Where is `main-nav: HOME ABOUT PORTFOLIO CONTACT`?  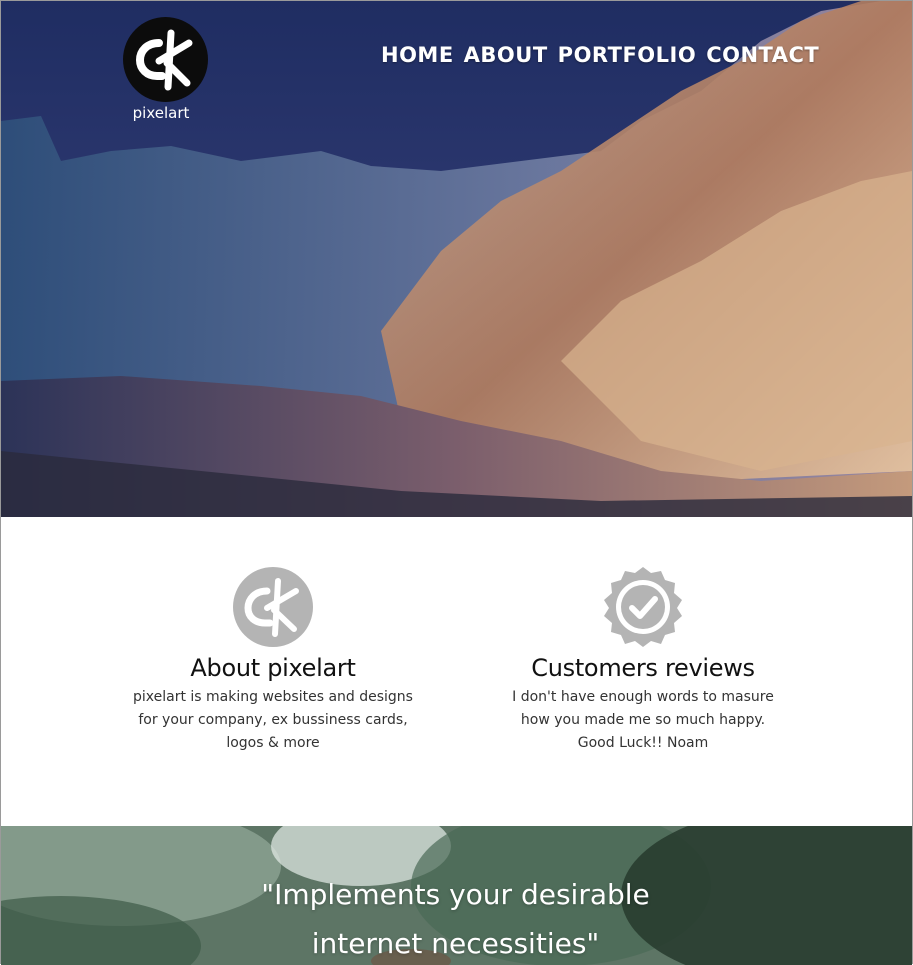
main-nav: HOME ABOUT PORTFOLIO CONTACT is located at coordinates (600, 55).